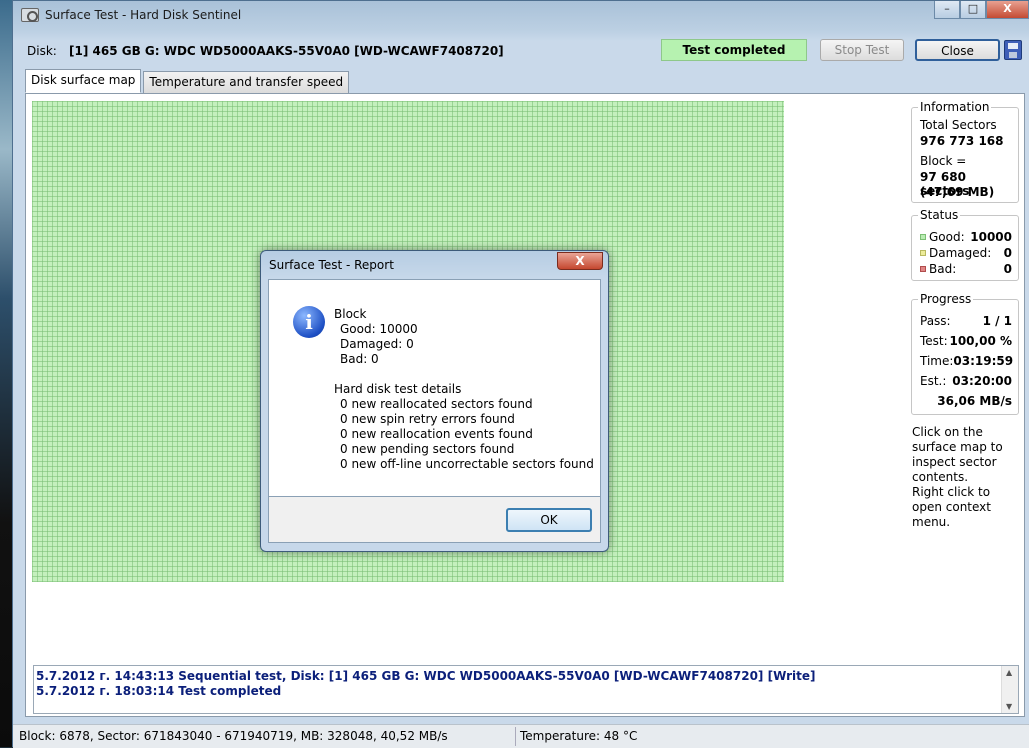 The width and height of the screenshot is (1029, 748). What do you see at coordinates (331, 265) in the screenshot?
I see `report-dialog-title: Surface Test - Report` at bounding box center [331, 265].